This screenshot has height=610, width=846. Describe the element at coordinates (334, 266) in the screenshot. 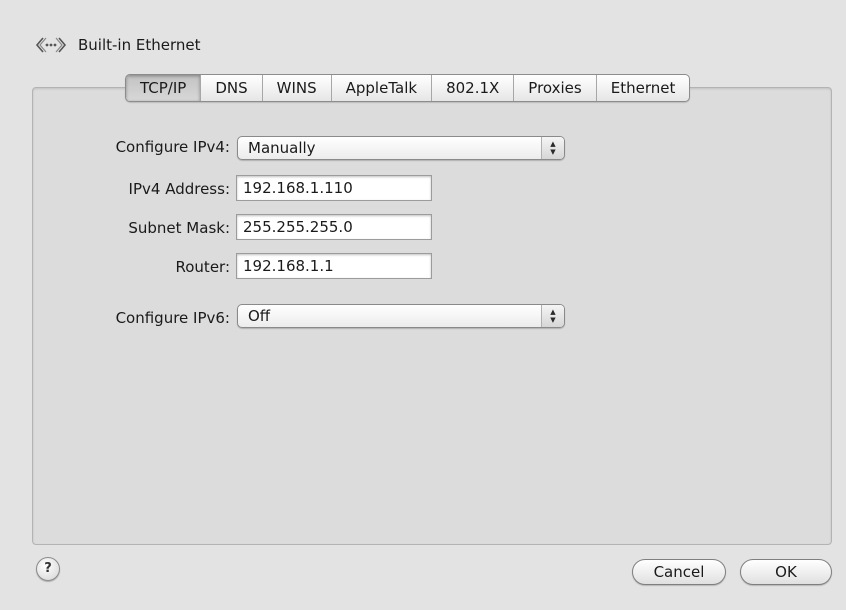

I see `router-field: 192.168.1.1` at that location.